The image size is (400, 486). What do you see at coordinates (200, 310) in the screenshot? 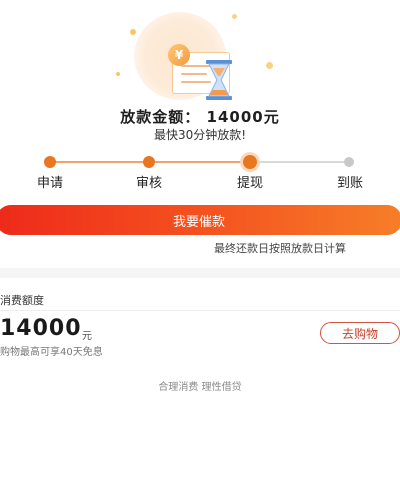
I see `quota-separator` at bounding box center [200, 310].